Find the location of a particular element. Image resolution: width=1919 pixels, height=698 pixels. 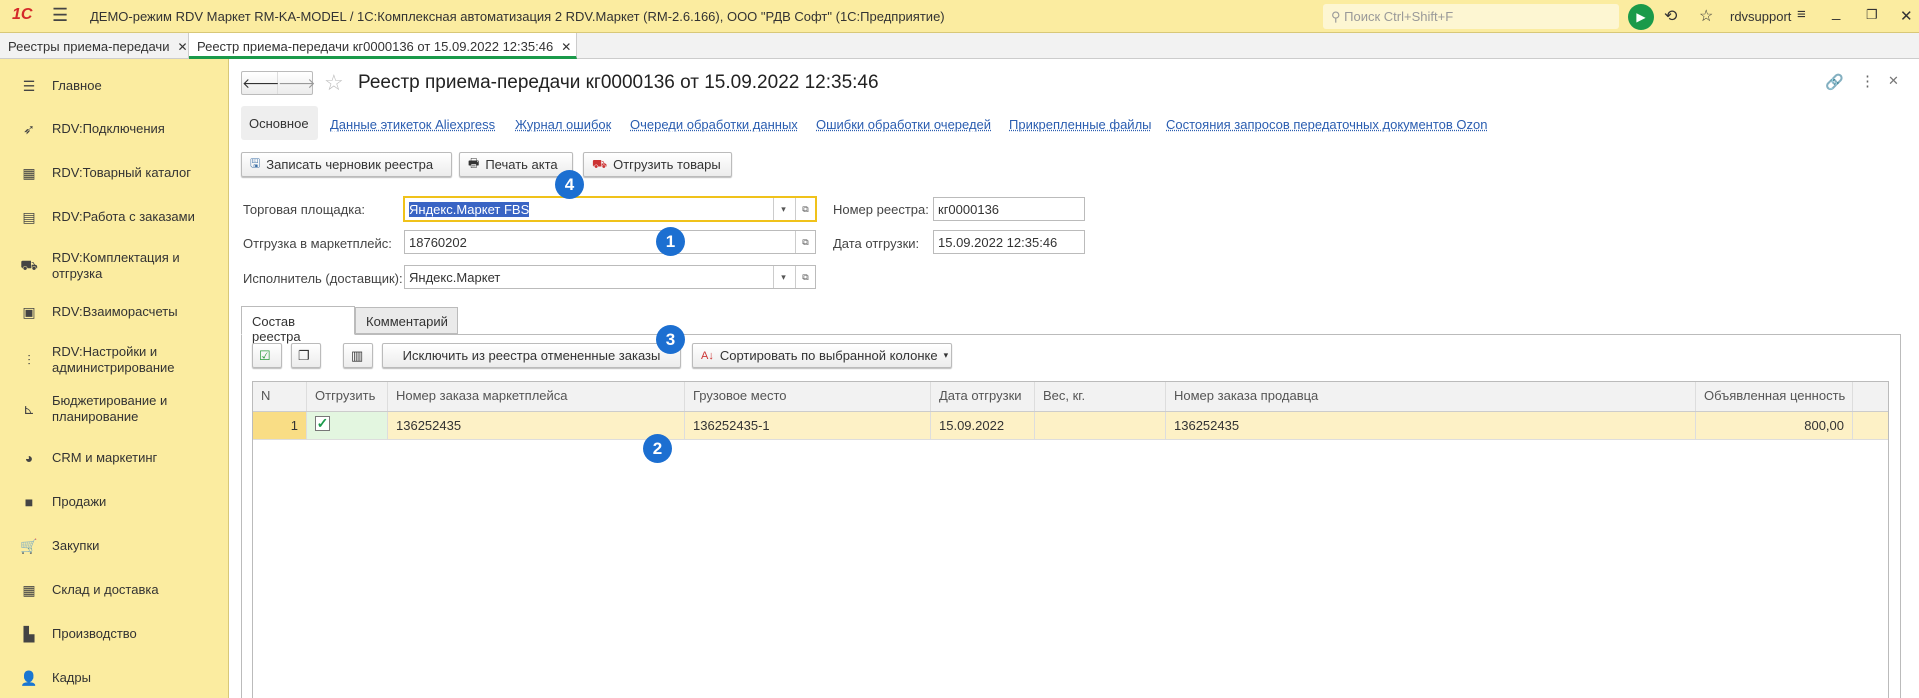

nav-aliexpress-labels: Данные этикеток Aliexpress is located at coordinates (412, 124).